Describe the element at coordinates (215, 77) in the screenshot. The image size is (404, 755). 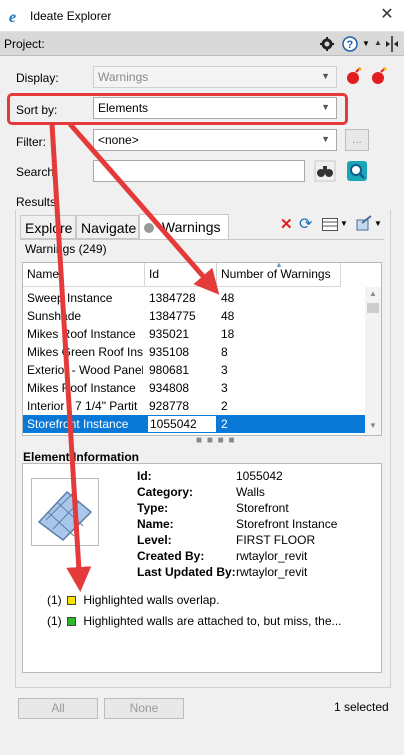
I see `display-select: Warnings ▼` at that location.